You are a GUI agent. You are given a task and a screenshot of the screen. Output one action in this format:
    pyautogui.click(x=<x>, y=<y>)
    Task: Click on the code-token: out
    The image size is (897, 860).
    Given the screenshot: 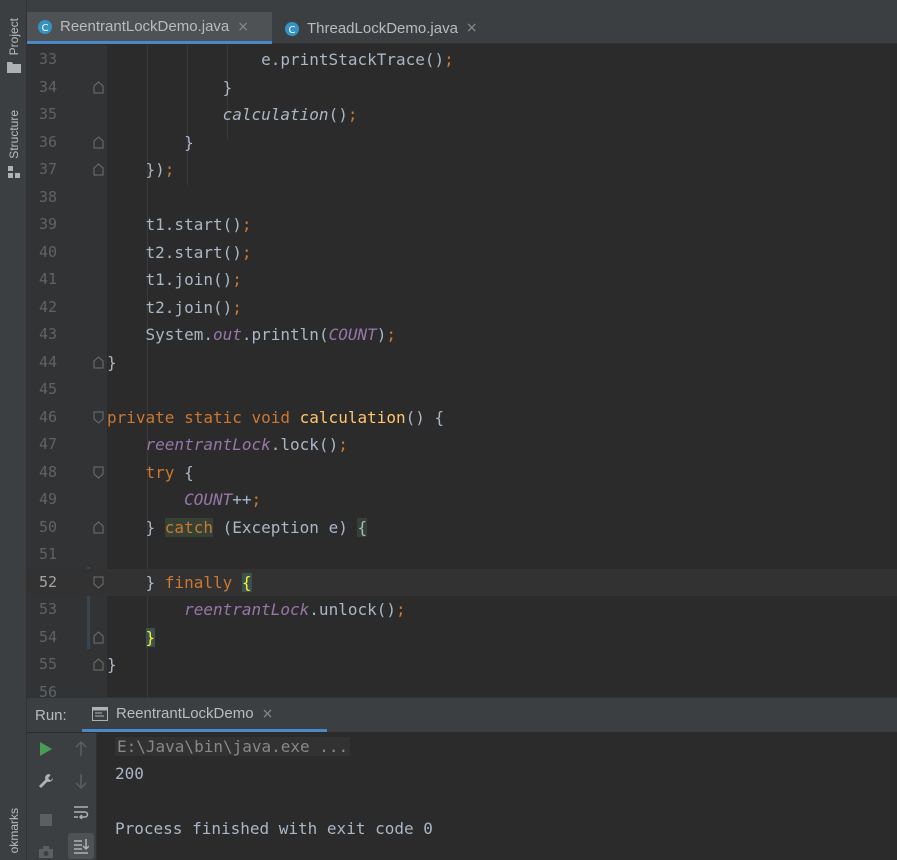 What is the action you would take?
    pyautogui.click(x=227, y=334)
    